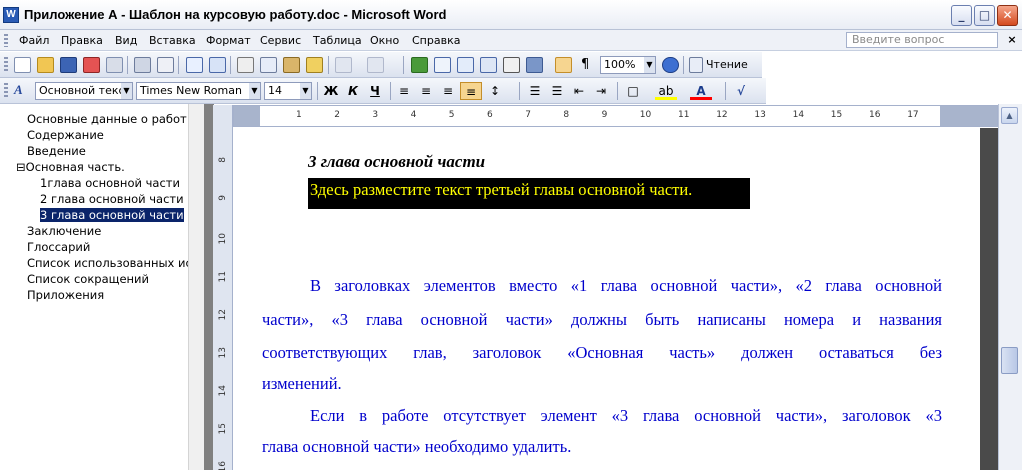 This screenshot has height=470, width=1022. Describe the element at coordinates (922, 40) in the screenshot. I see `help-search-input: Введите вопрос` at that location.